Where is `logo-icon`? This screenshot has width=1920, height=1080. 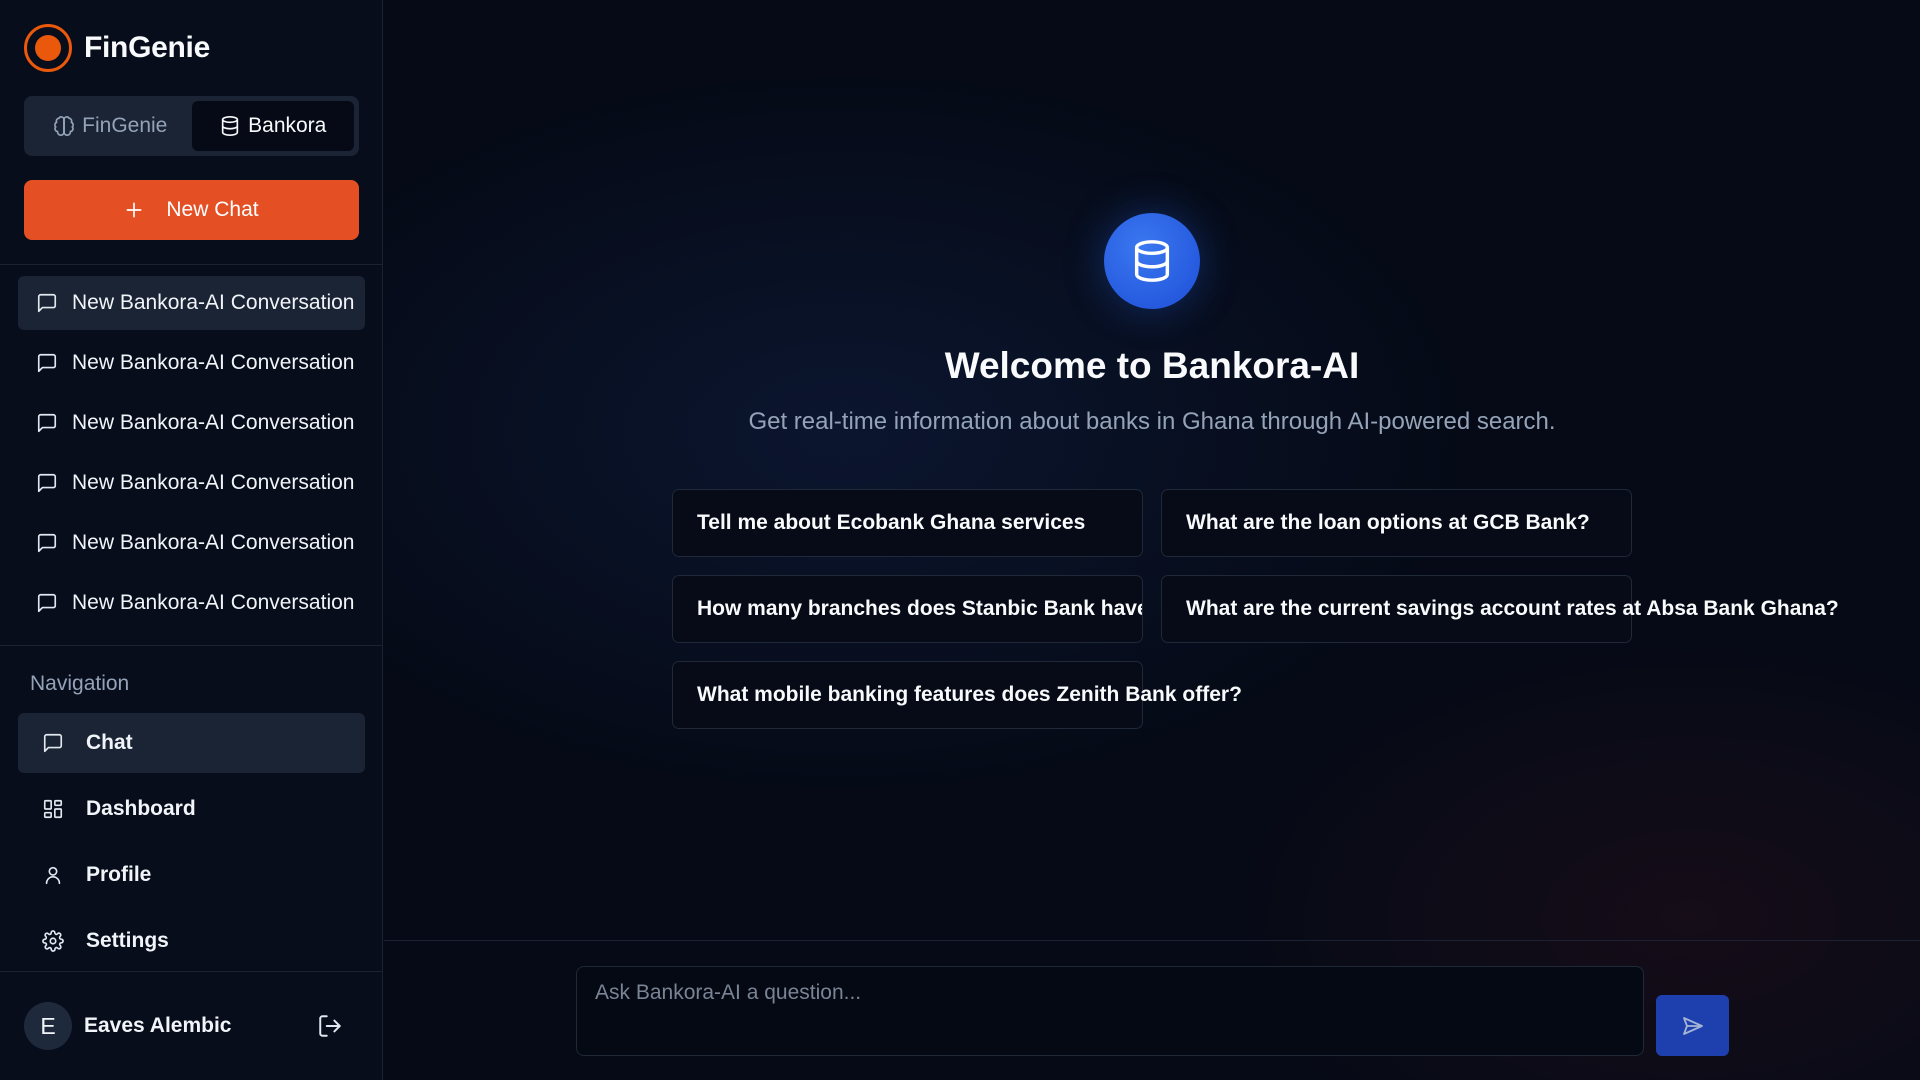
logo-icon is located at coordinates (48, 48).